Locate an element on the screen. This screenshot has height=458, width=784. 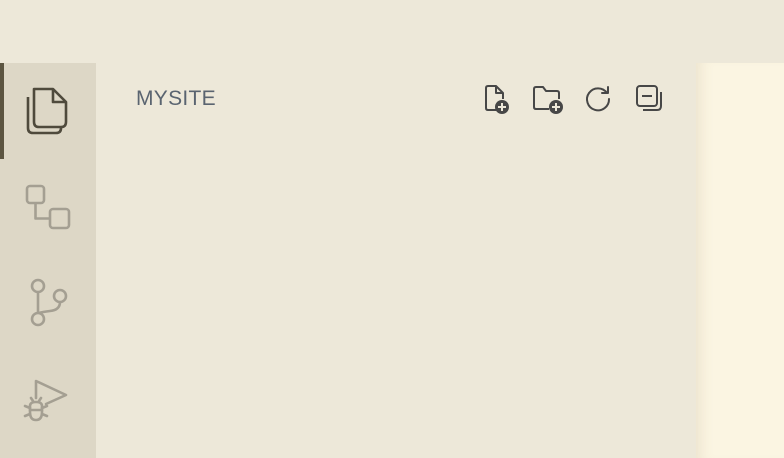
new-folder-button is located at coordinates (548, 99).